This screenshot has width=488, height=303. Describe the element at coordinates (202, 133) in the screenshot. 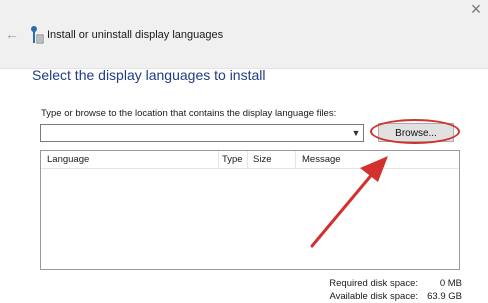

I see `location-combobox: ▼` at that location.